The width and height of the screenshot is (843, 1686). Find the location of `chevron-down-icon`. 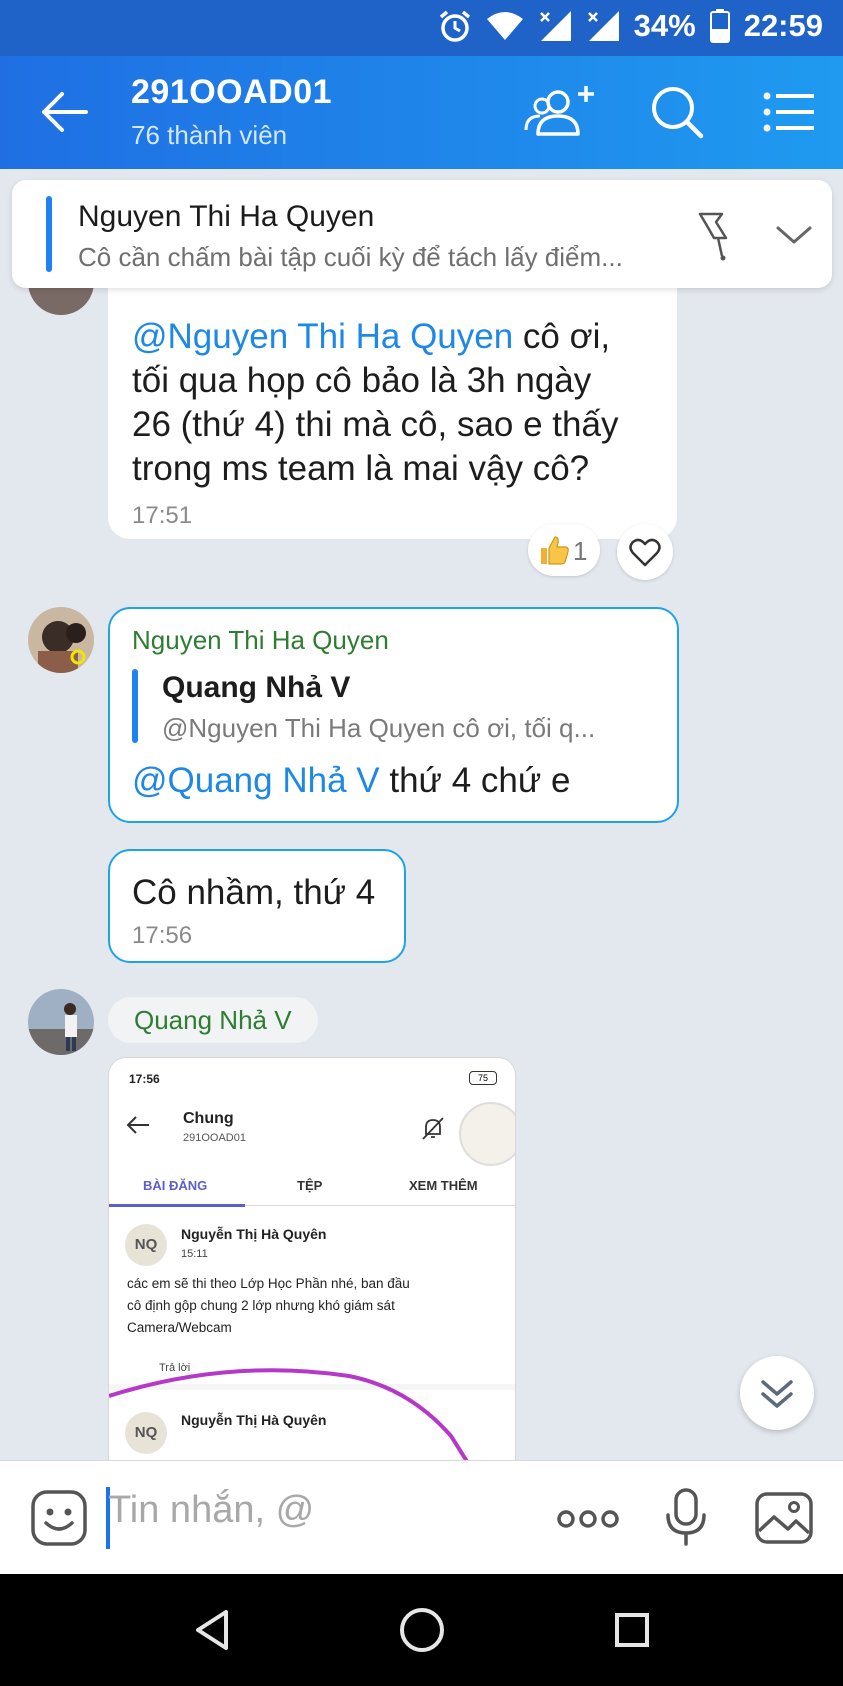

chevron-down-icon is located at coordinates (794, 235).